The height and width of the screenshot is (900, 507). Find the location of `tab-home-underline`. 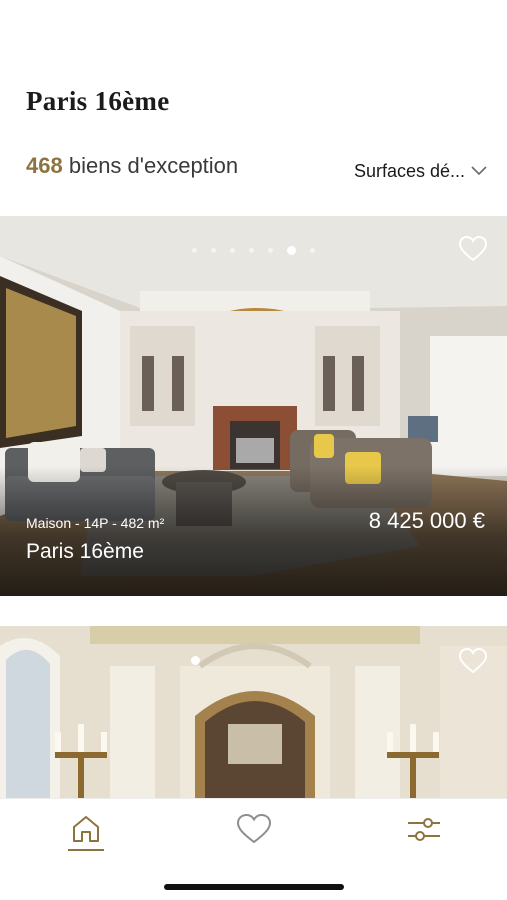

tab-home-underline is located at coordinates (86, 850).